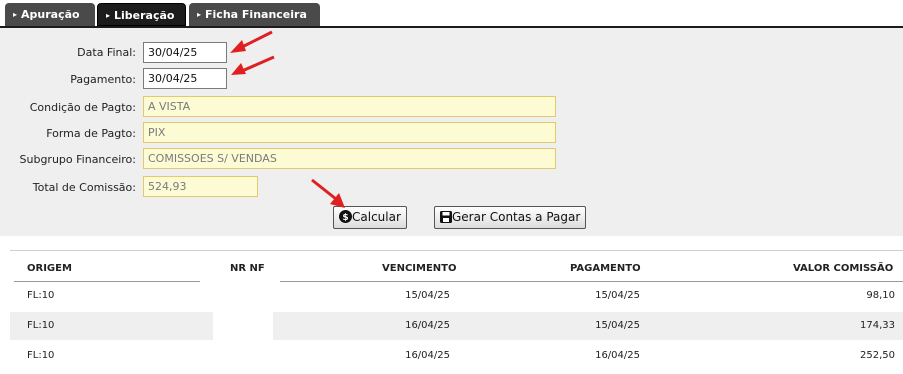  I want to click on subgrupo-financeiro-label: Subgrupo Financeiro:, so click(77, 159).